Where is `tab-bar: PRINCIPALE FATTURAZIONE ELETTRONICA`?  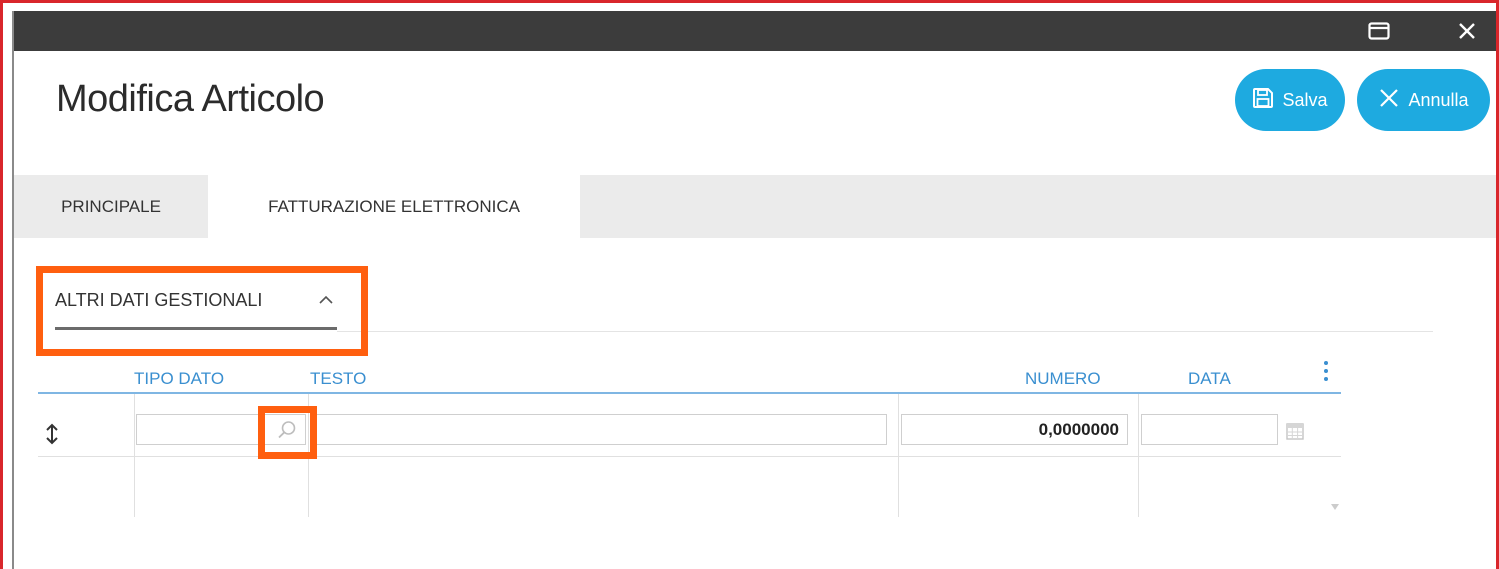
tab-bar: PRINCIPALE FATTURAZIONE ELETTRONICA is located at coordinates (755, 206).